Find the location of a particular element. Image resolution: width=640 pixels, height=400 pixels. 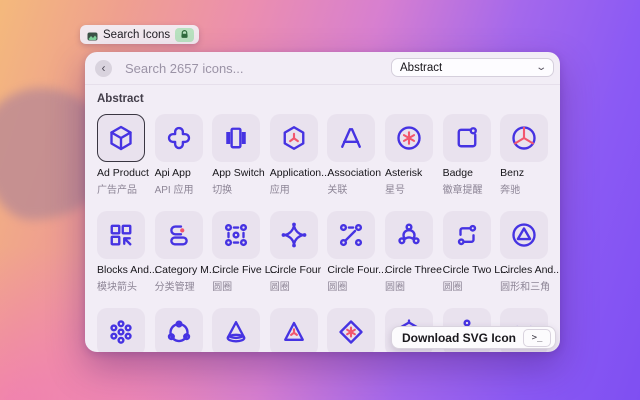

lock-chip is located at coordinates (185, 34).